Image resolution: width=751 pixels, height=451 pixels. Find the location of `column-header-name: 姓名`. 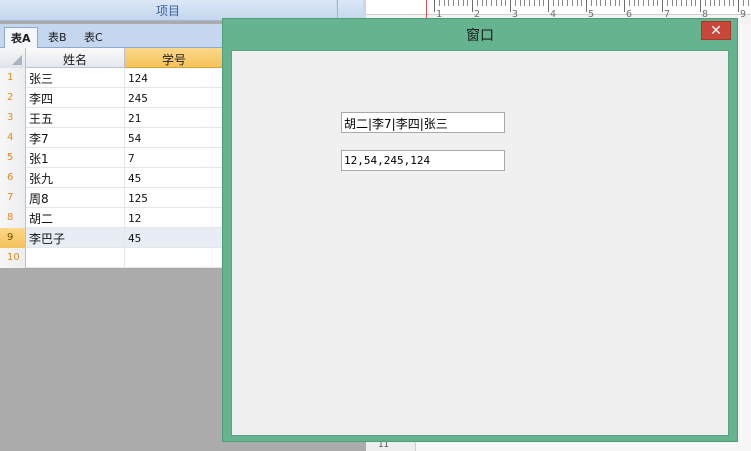

column-header-name: 姓名 is located at coordinates (75, 58).